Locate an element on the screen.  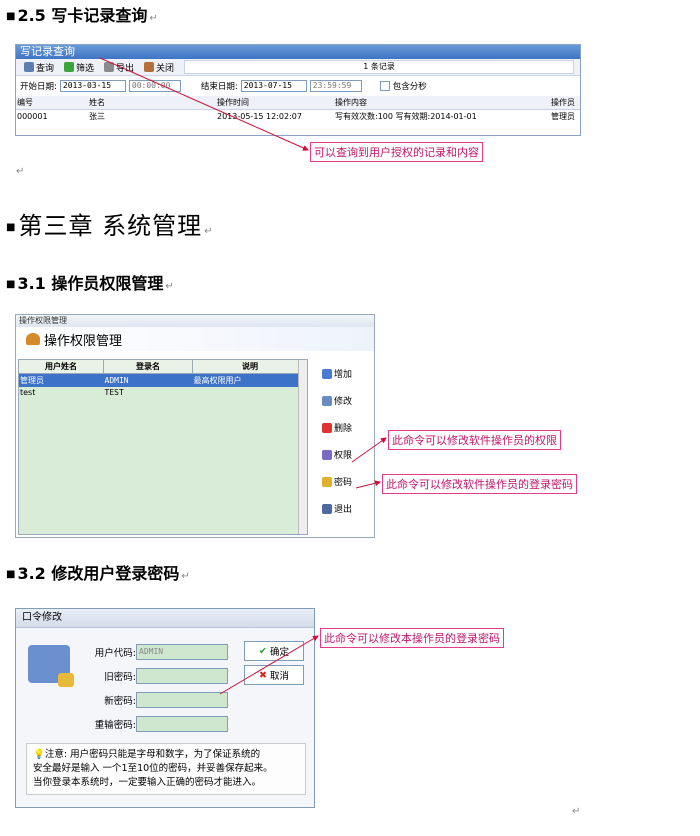
arrow-permission is located at coordinates (369, 450).